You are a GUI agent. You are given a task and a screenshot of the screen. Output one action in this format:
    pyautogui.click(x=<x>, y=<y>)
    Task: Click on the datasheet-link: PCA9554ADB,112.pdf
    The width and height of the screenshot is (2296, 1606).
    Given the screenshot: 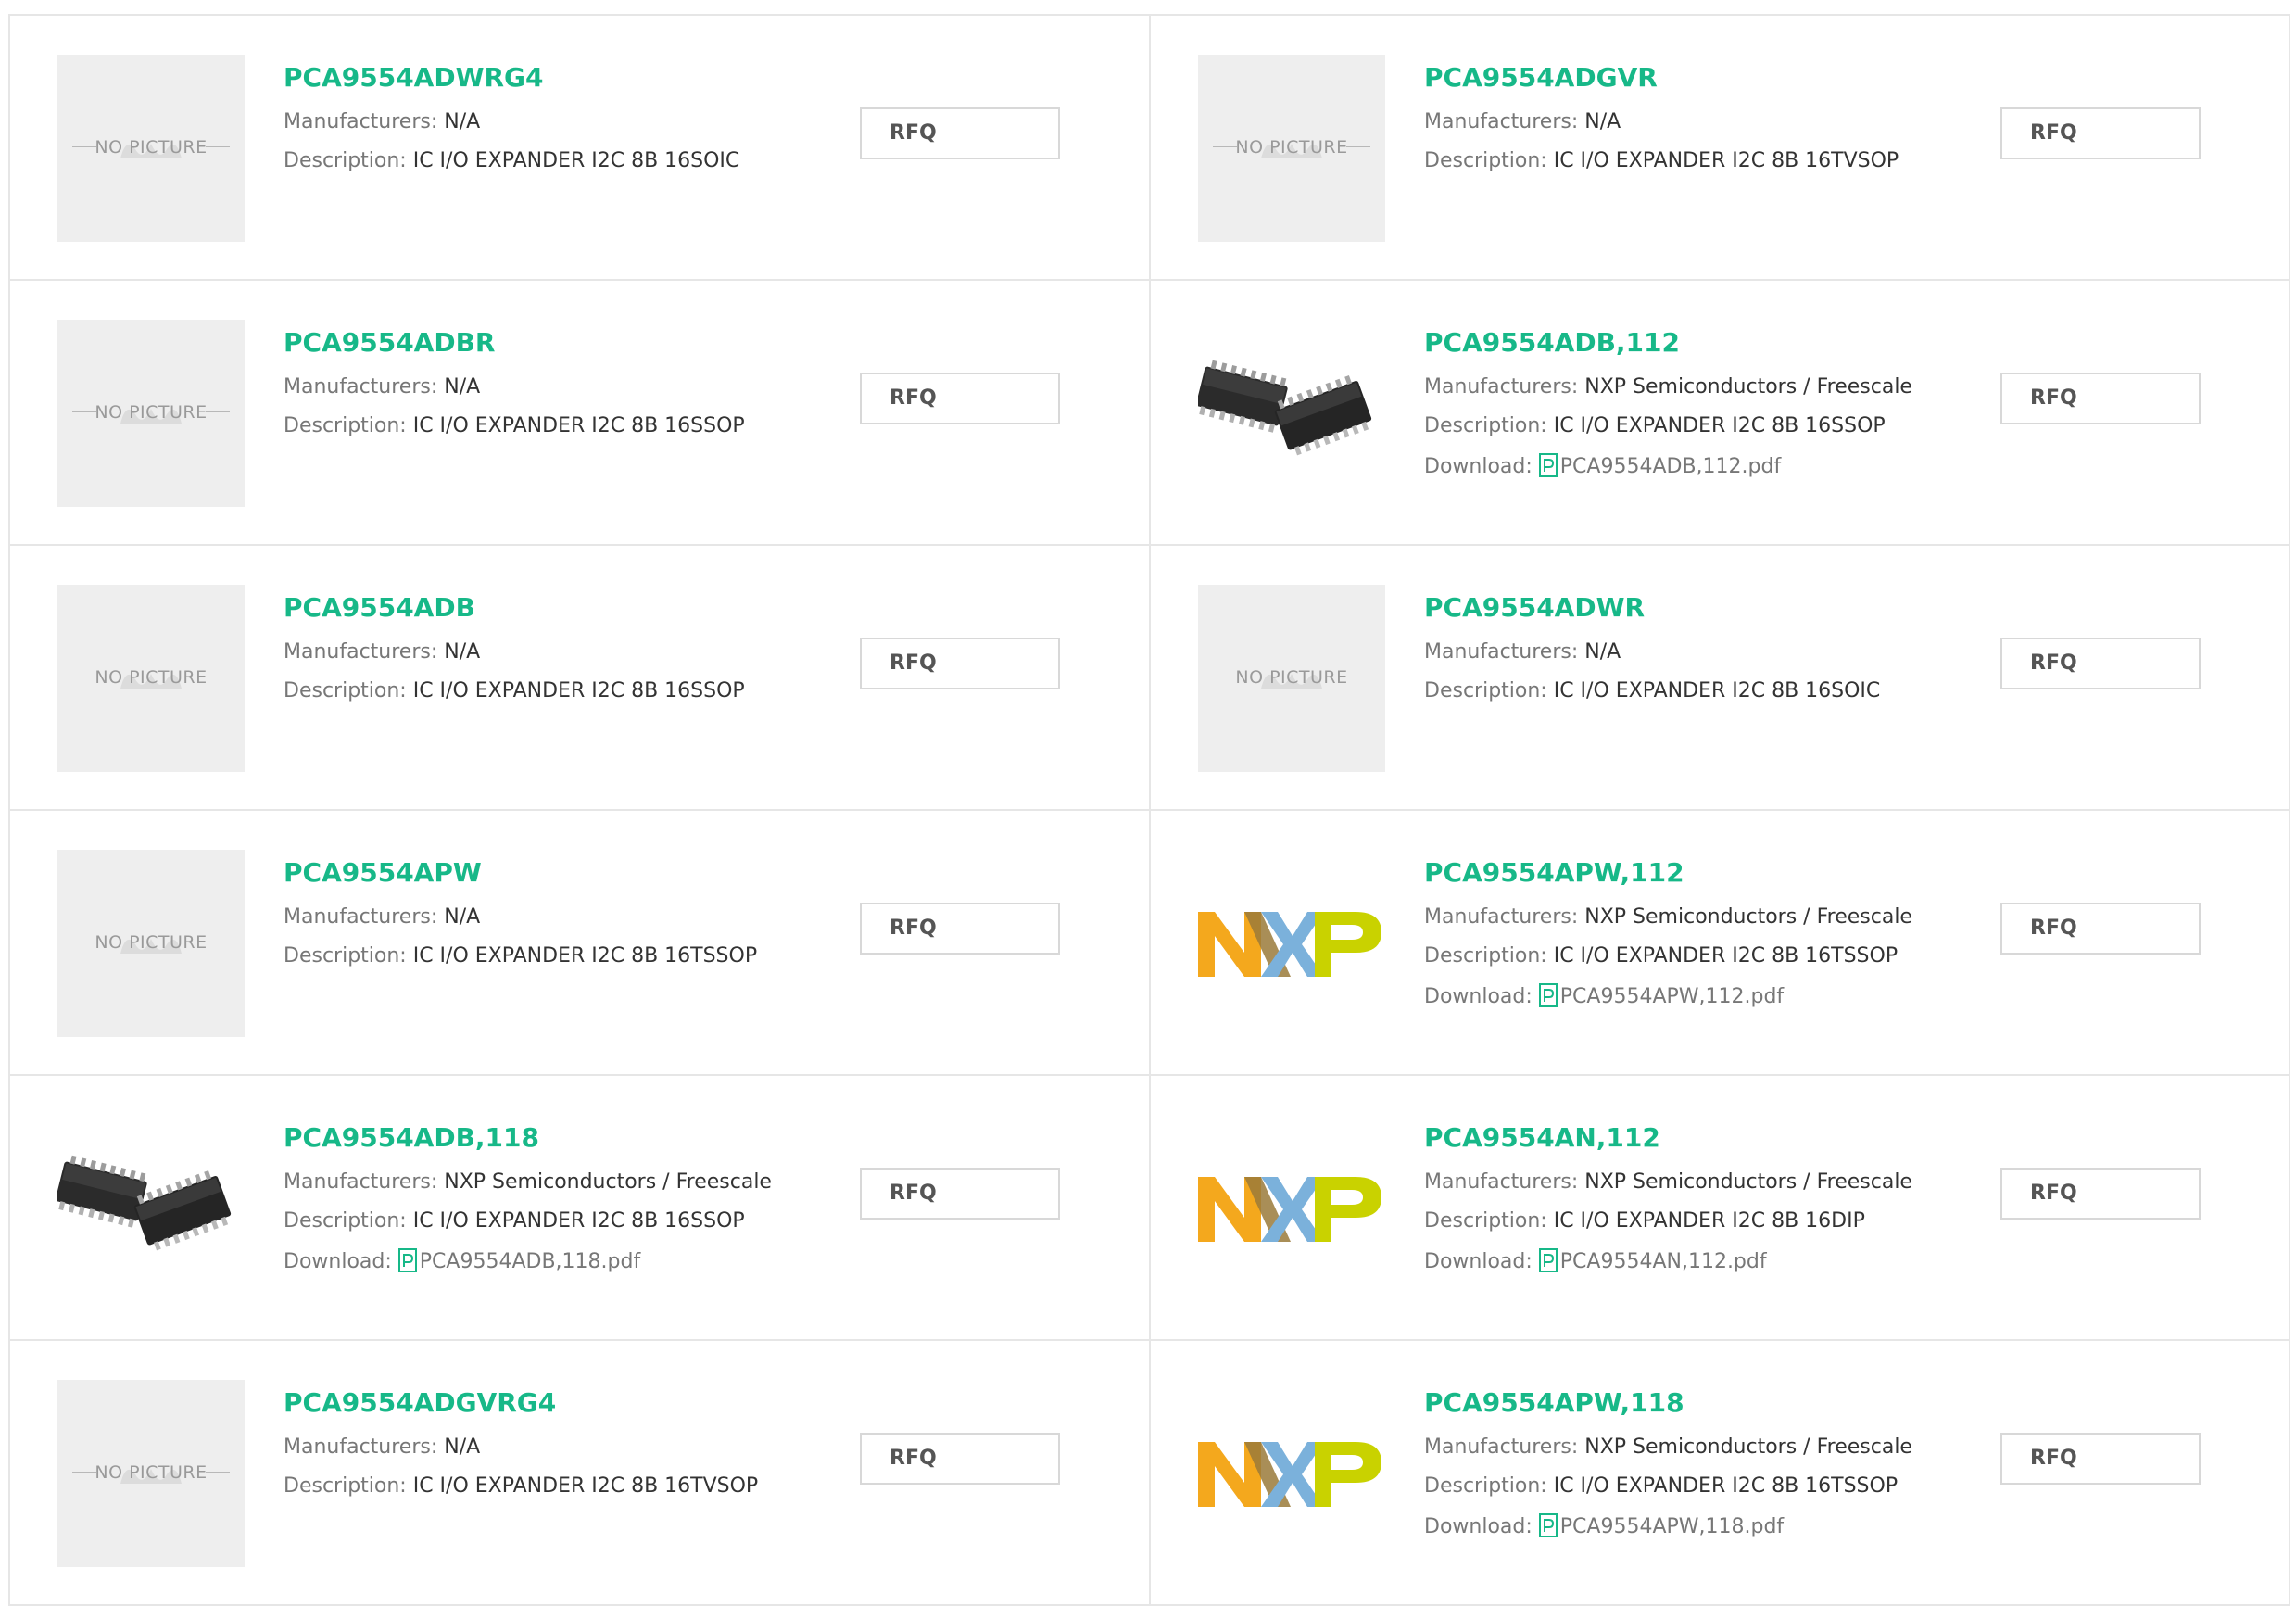 What is the action you would take?
    pyautogui.click(x=1659, y=466)
    